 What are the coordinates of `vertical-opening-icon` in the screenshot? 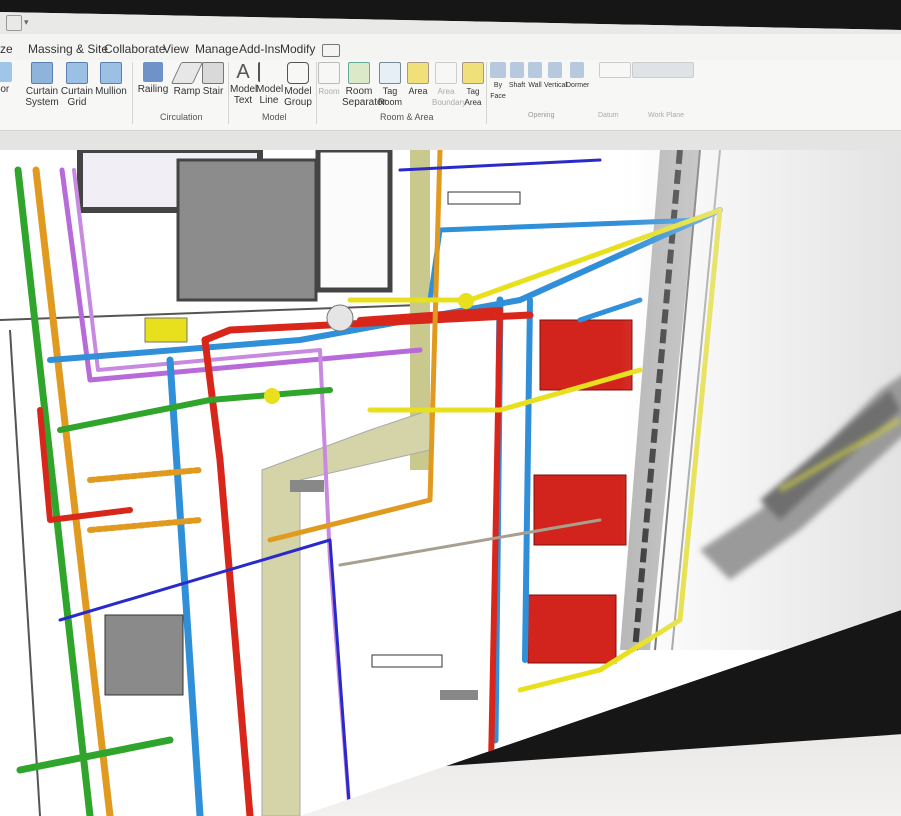 It's located at (555, 70).